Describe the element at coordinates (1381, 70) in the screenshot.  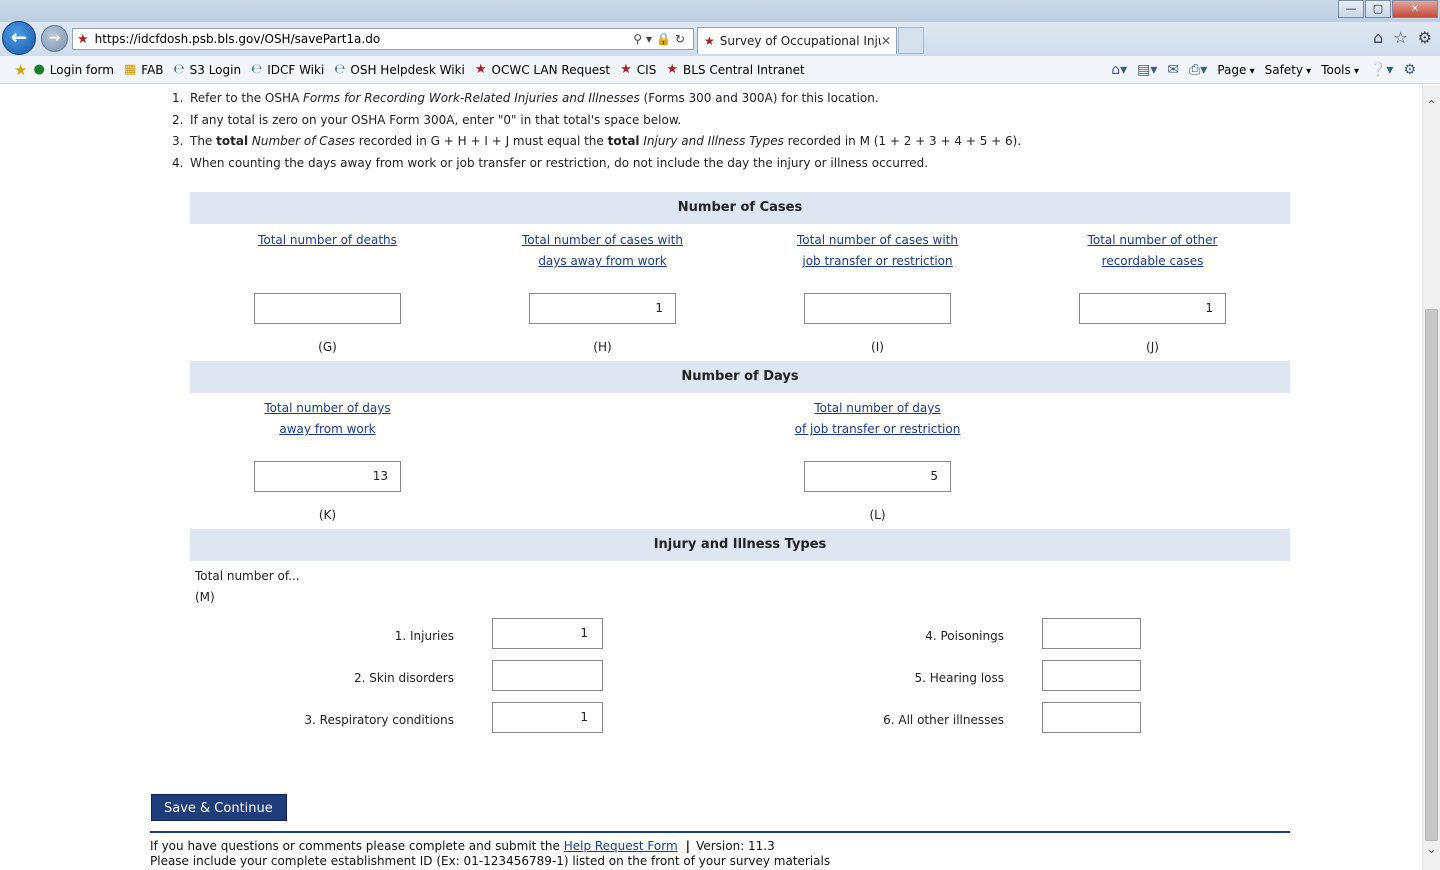
I see `help-icon: ❔▾` at that location.